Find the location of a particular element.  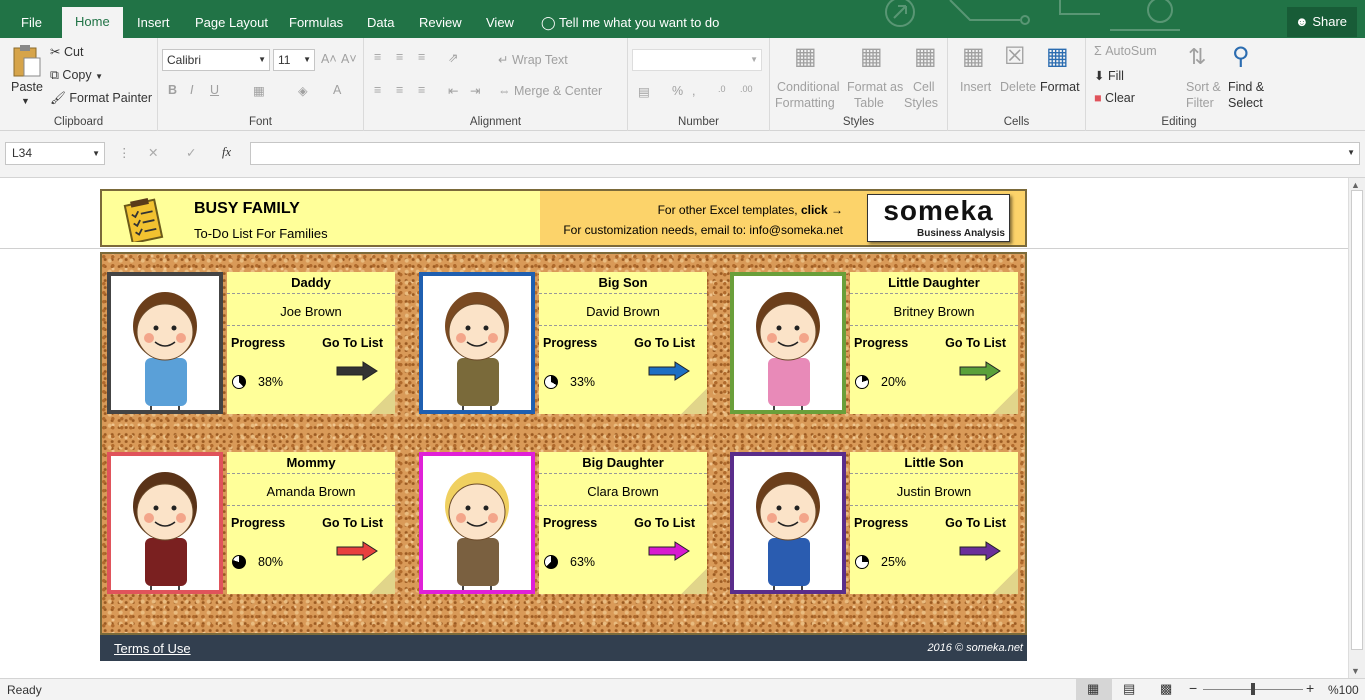

eraser-icon: ■ is located at coordinates (1098, 98).